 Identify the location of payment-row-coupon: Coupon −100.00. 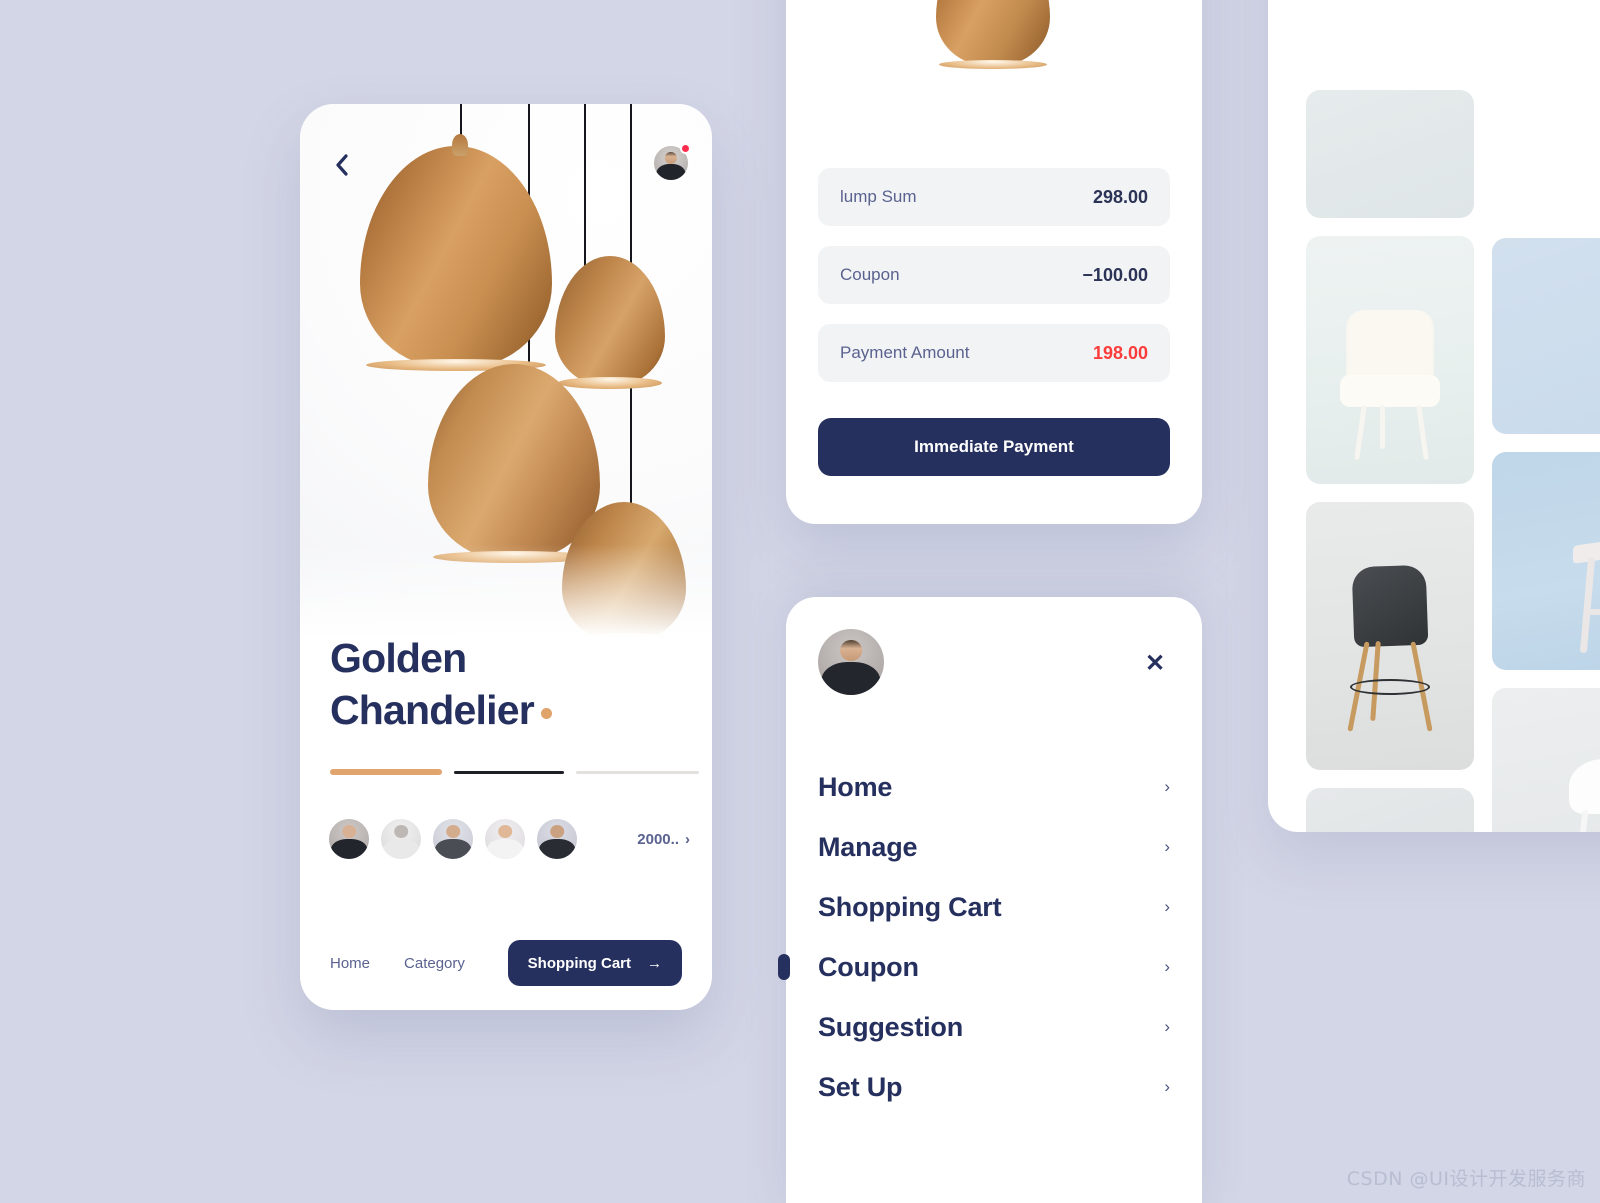
(994, 275).